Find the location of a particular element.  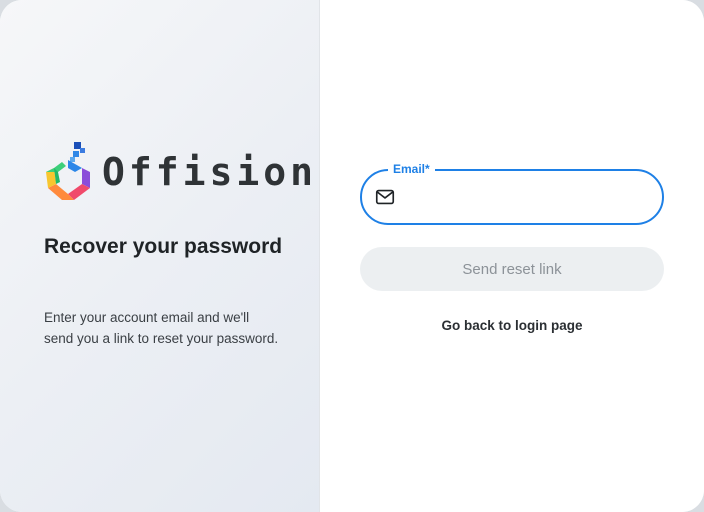

page-title: Recover your password is located at coordinates (163, 246).